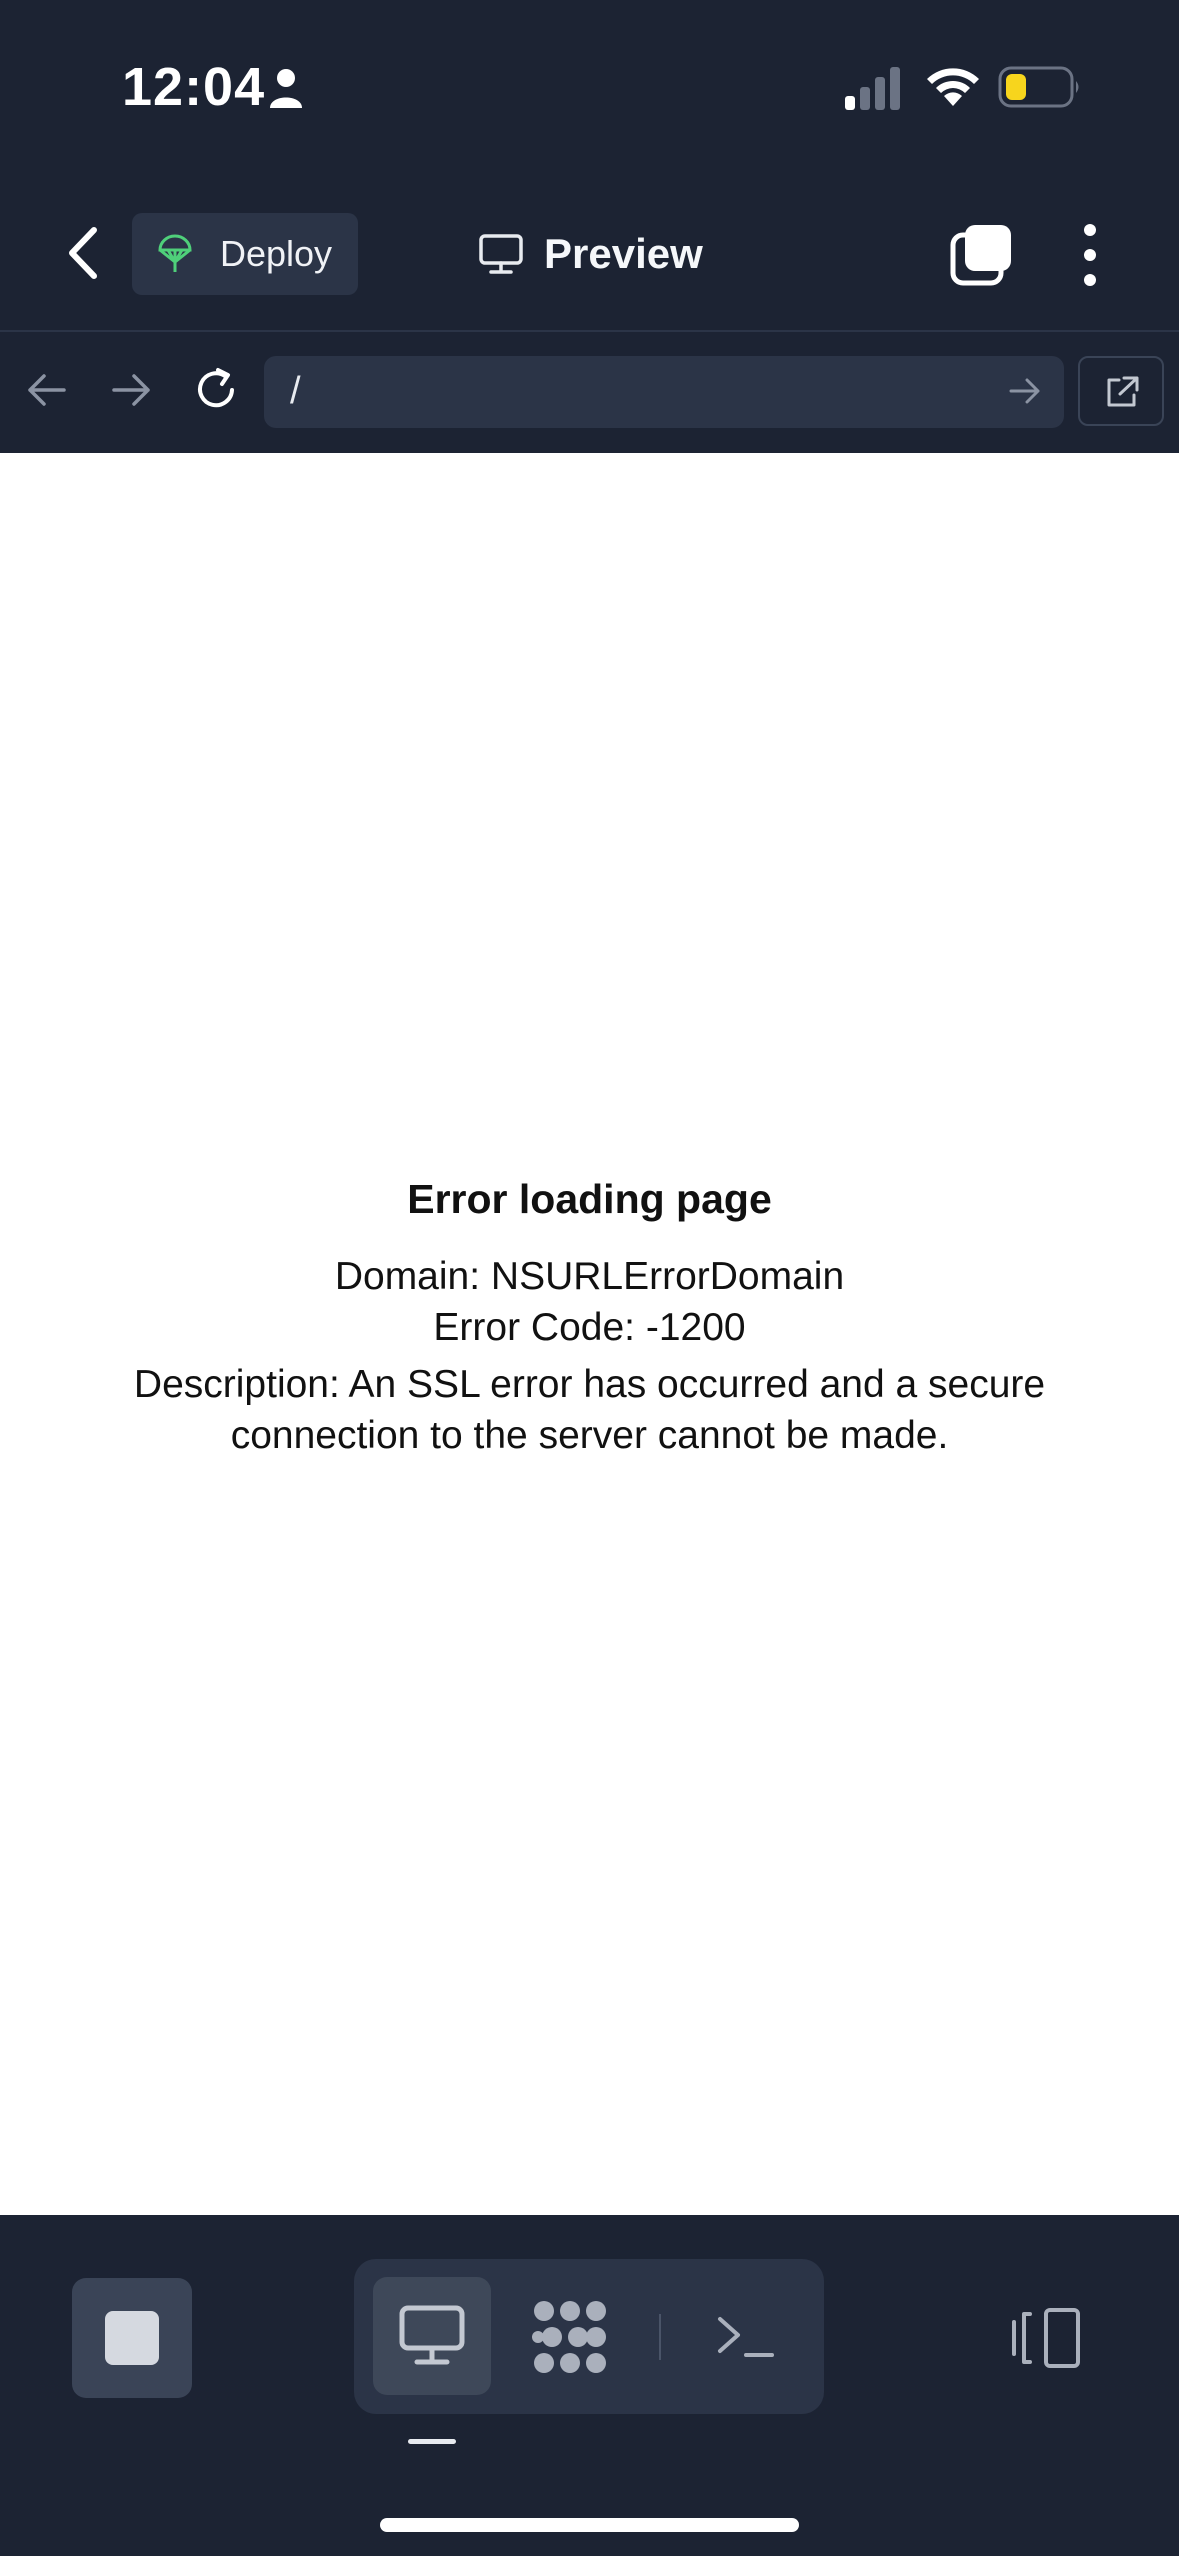 The image size is (1179, 2556). I want to click on divider, so click(660, 2337).